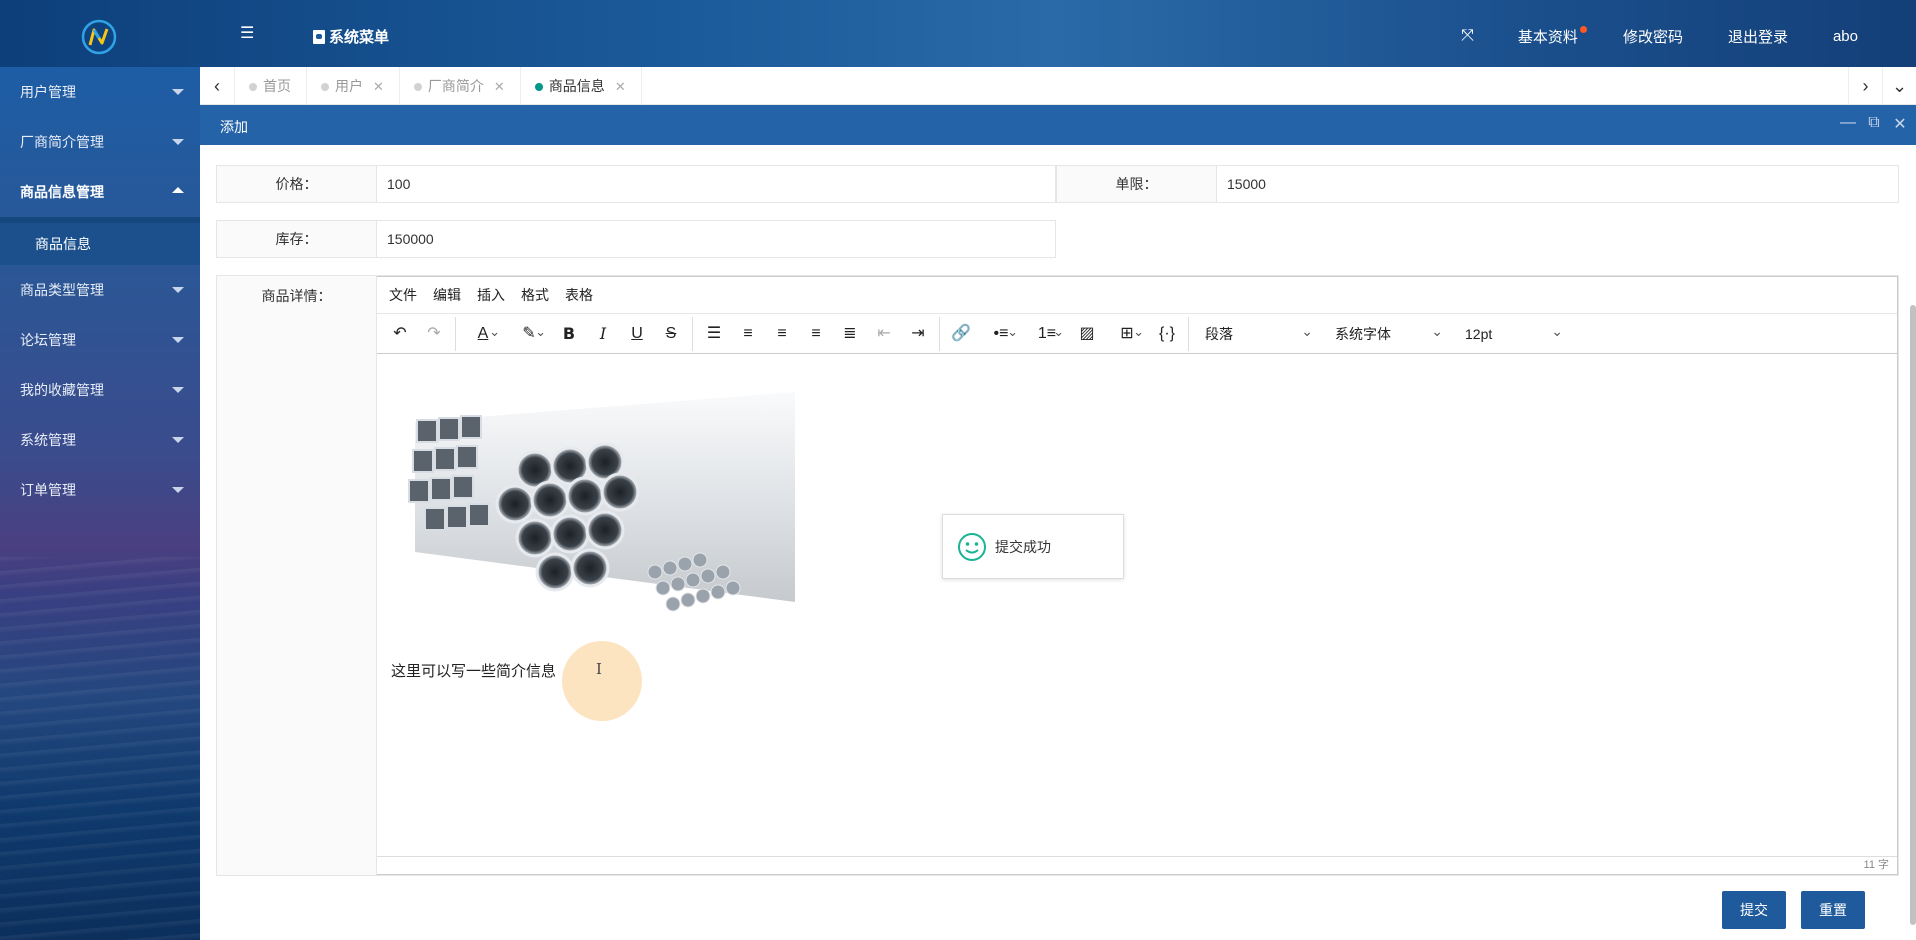 The width and height of the screenshot is (1916, 940). What do you see at coordinates (1127, 333) in the screenshot?
I see `table-icon: ⊞` at bounding box center [1127, 333].